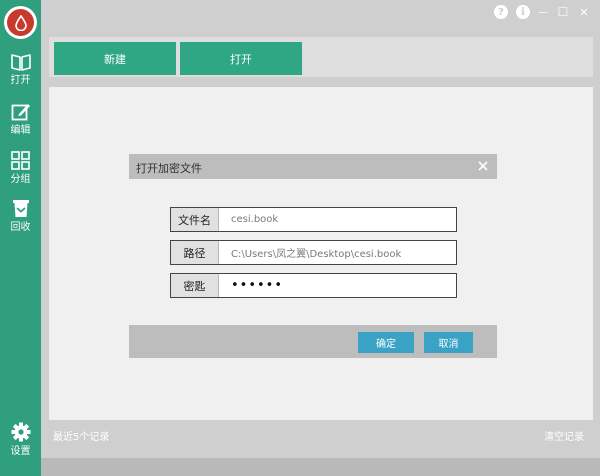 The height and width of the screenshot is (476, 600). What do you see at coordinates (195, 285) in the screenshot?
I see `password-label: 密匙` at bounding box center [195, 285].